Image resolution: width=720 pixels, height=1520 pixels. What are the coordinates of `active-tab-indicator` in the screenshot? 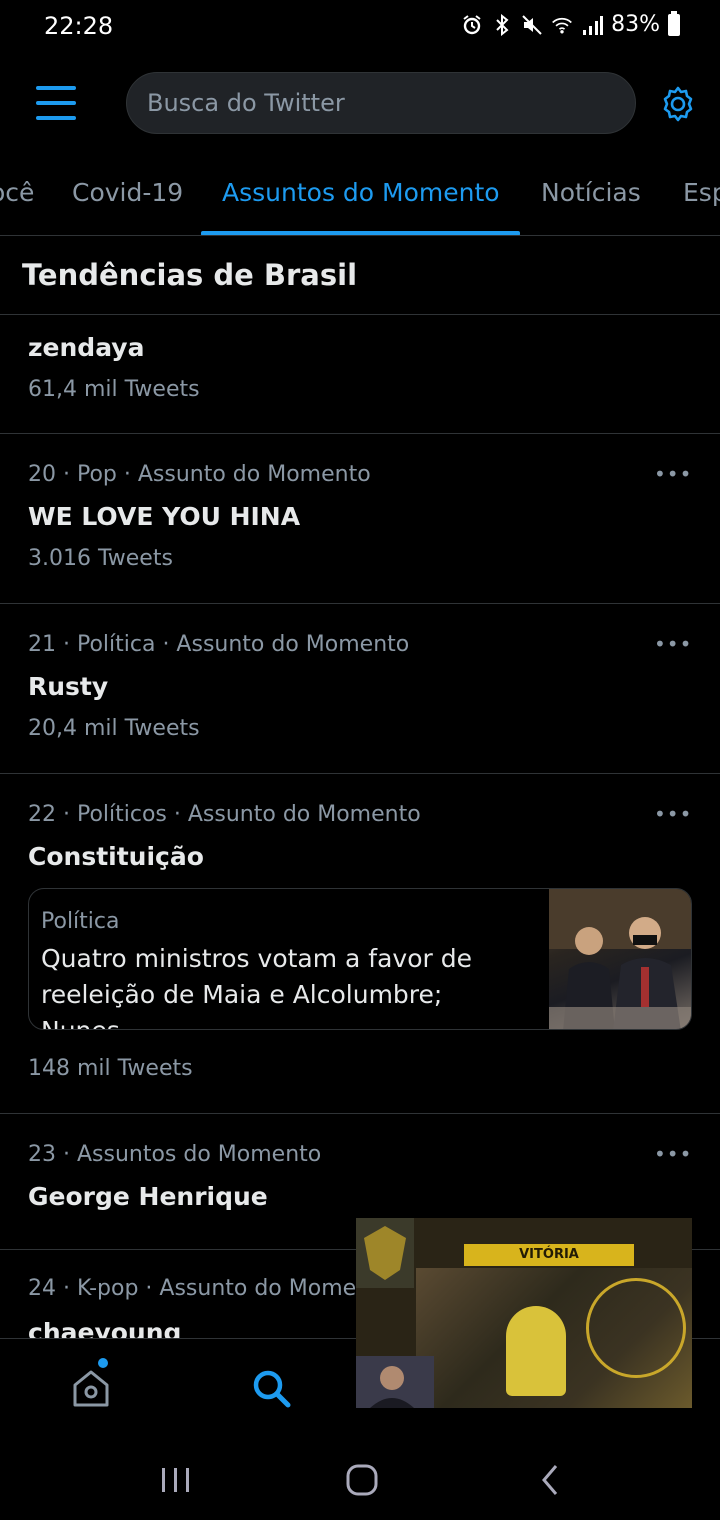 It's located at (360, 233).